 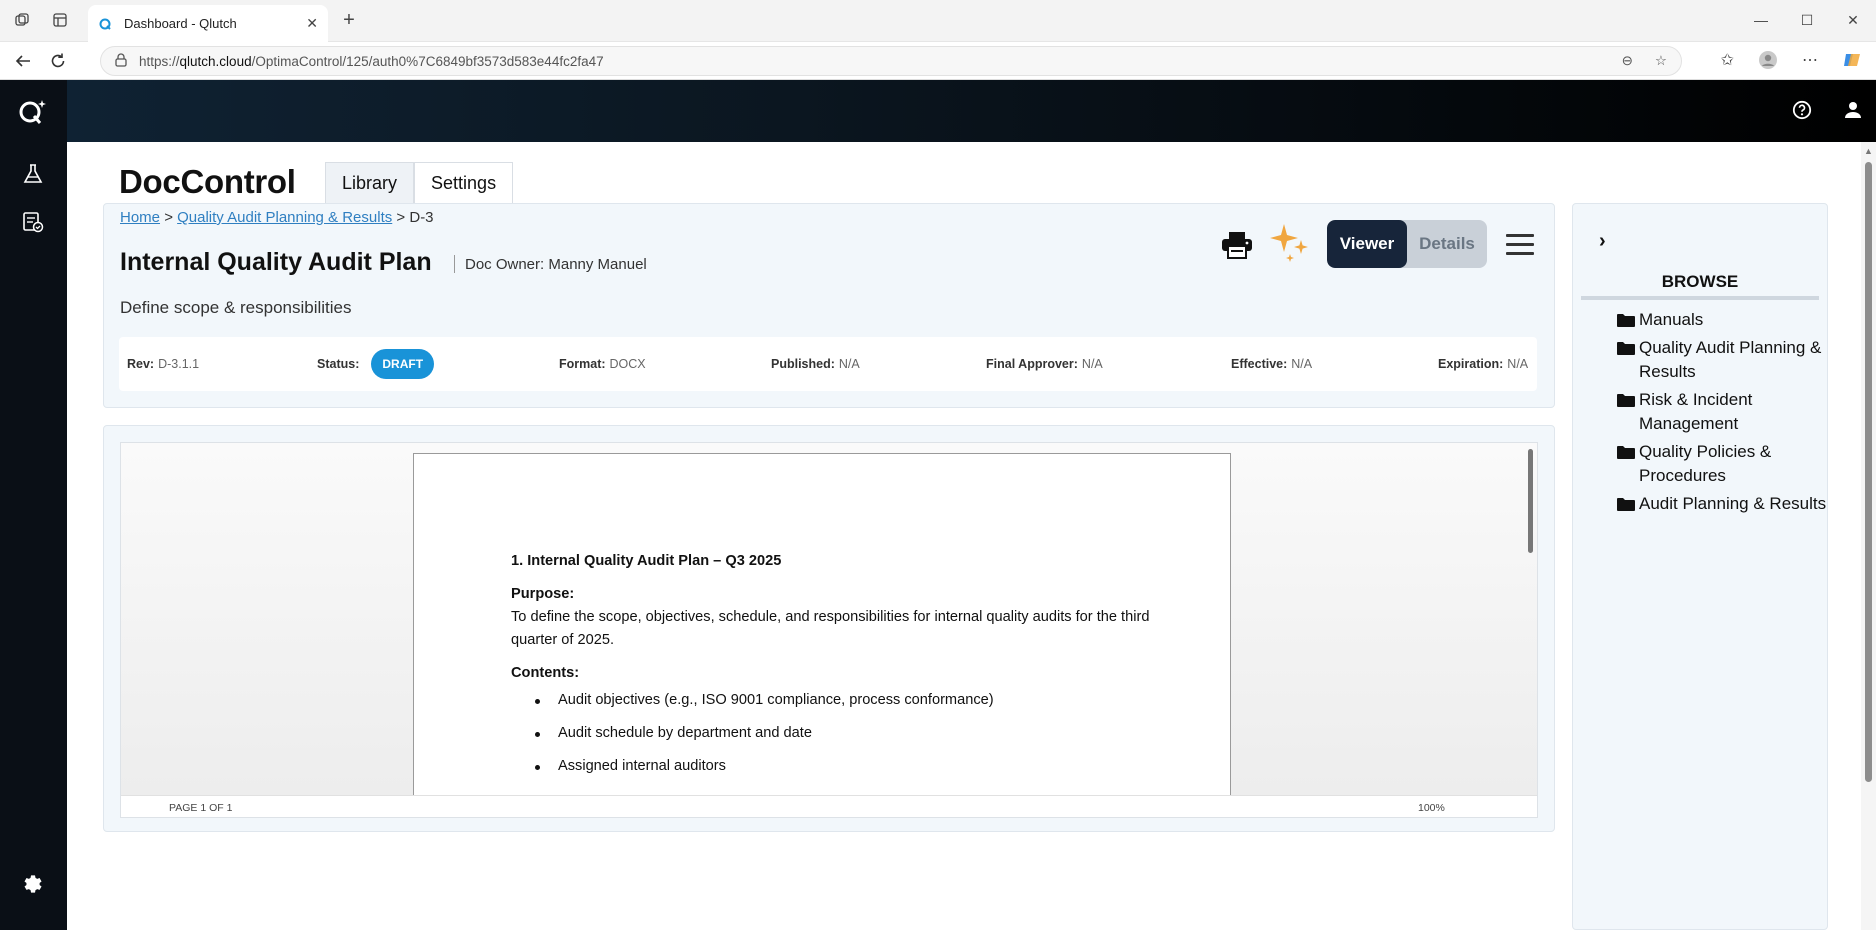 I want to click on format-value: DOCX, so click(x=627, y=364).